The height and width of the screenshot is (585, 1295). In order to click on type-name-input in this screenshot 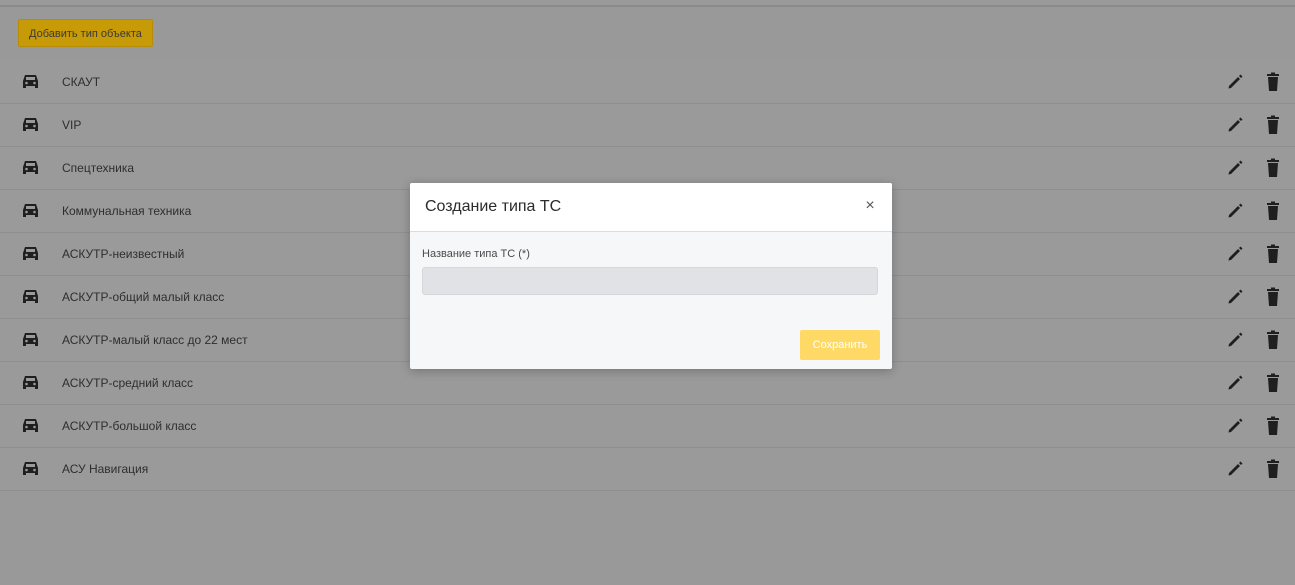, I will do `click(650, 281)`.